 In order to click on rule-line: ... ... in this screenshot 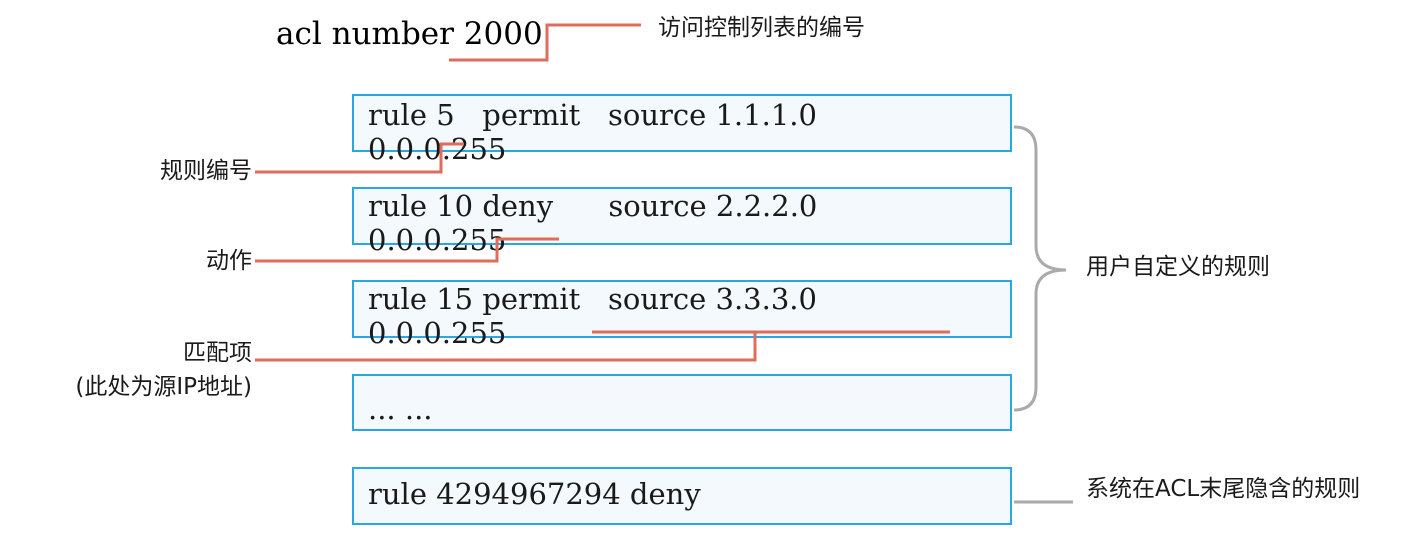, I will do `click(400, 409)`.